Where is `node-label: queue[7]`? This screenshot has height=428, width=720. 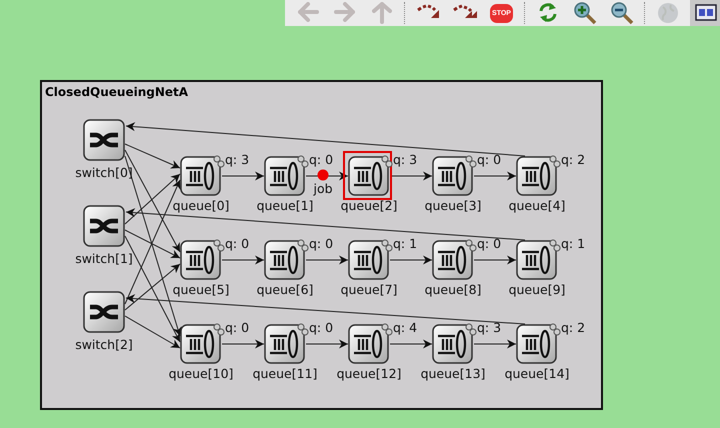 node-label: queue[7] is located at coordinates (369, 289).